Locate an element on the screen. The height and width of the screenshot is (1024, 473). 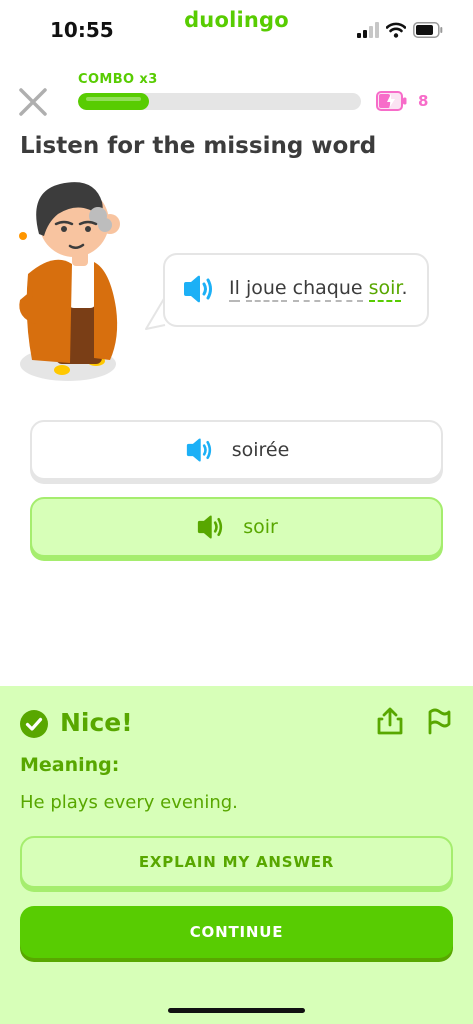
share-button is located at coordinates (390, 721).